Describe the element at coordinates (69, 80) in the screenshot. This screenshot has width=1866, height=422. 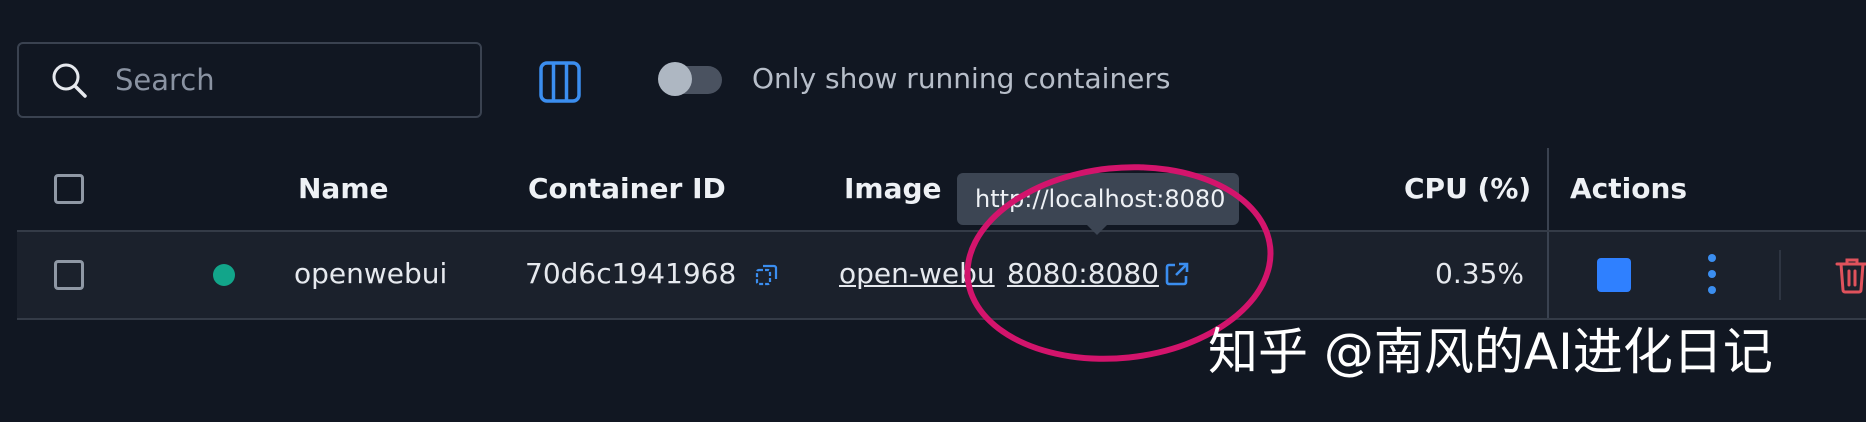
I see `search-icon` at that location.